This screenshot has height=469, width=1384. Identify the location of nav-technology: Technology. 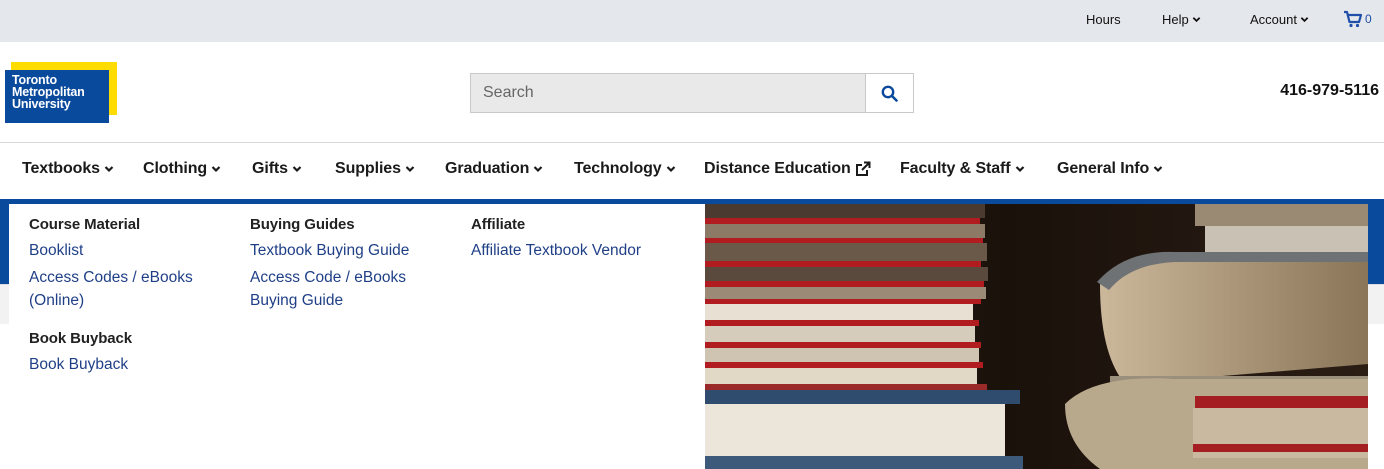
(625, 169).